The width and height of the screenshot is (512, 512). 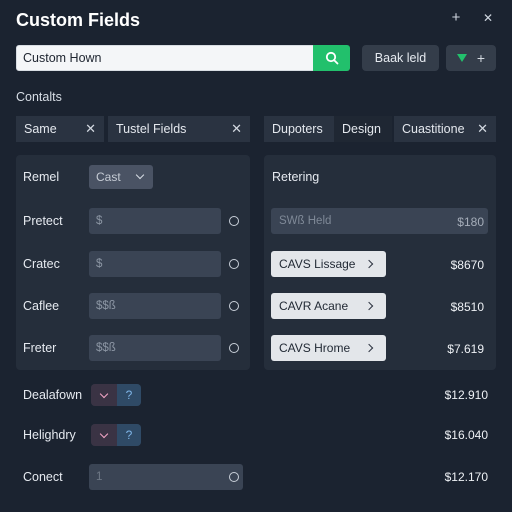 What do you see at coordinates (466, 435) in the screenshot?
I see `row-amount: $16.040` at bounding box center [466, 435].